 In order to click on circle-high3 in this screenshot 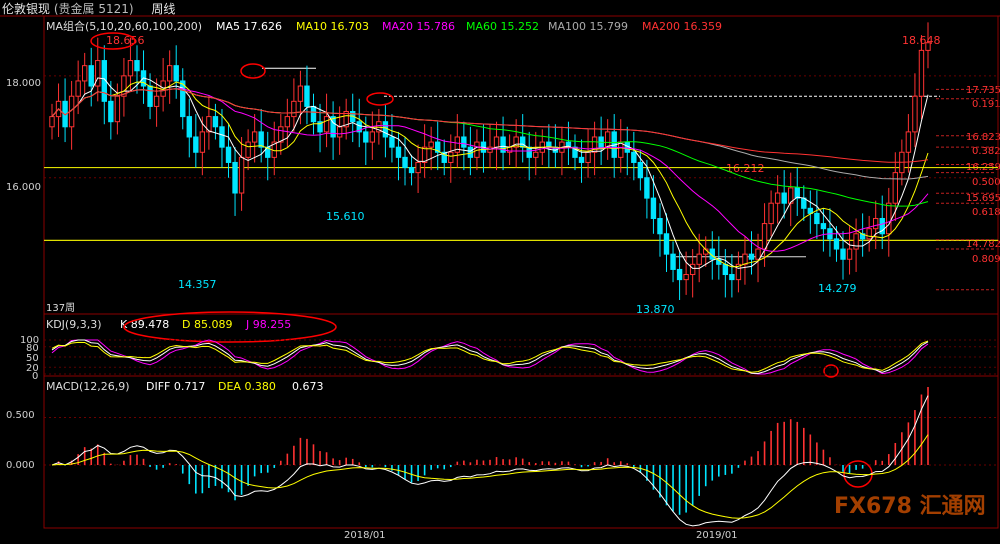, I will do `click(380, 99)`.